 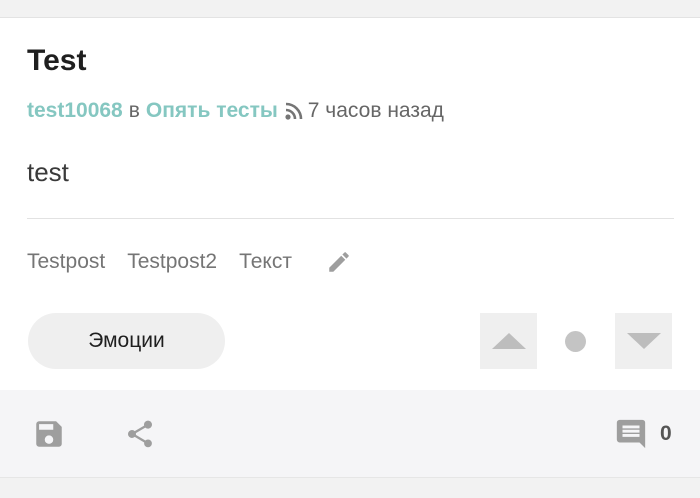 I want to click on vote-up-button, so click(x=508, y=341).